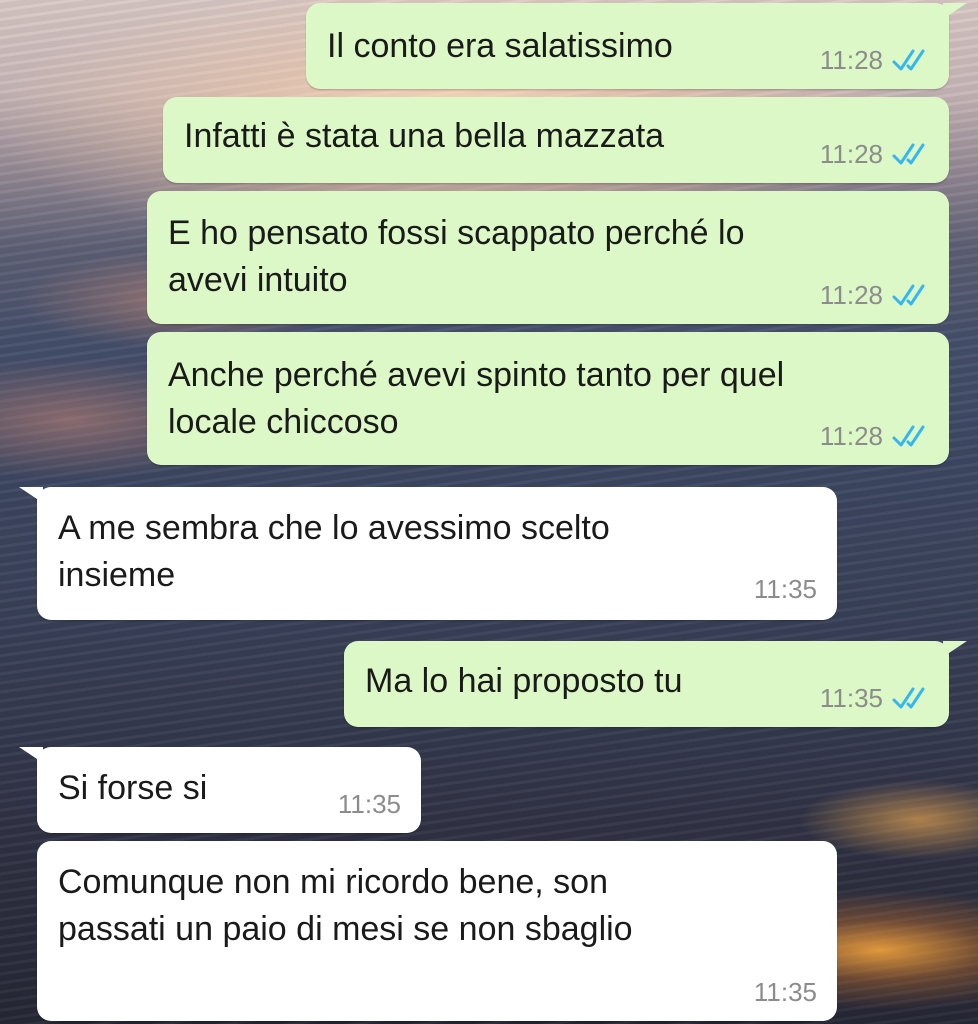 The height and width of the screenshot is (1024, 978). What do you see at coordinates (424, 136) in the screenshot?
I see `message-text: Infatti è stata una bella mazzata` at bounding box center [424, 136].